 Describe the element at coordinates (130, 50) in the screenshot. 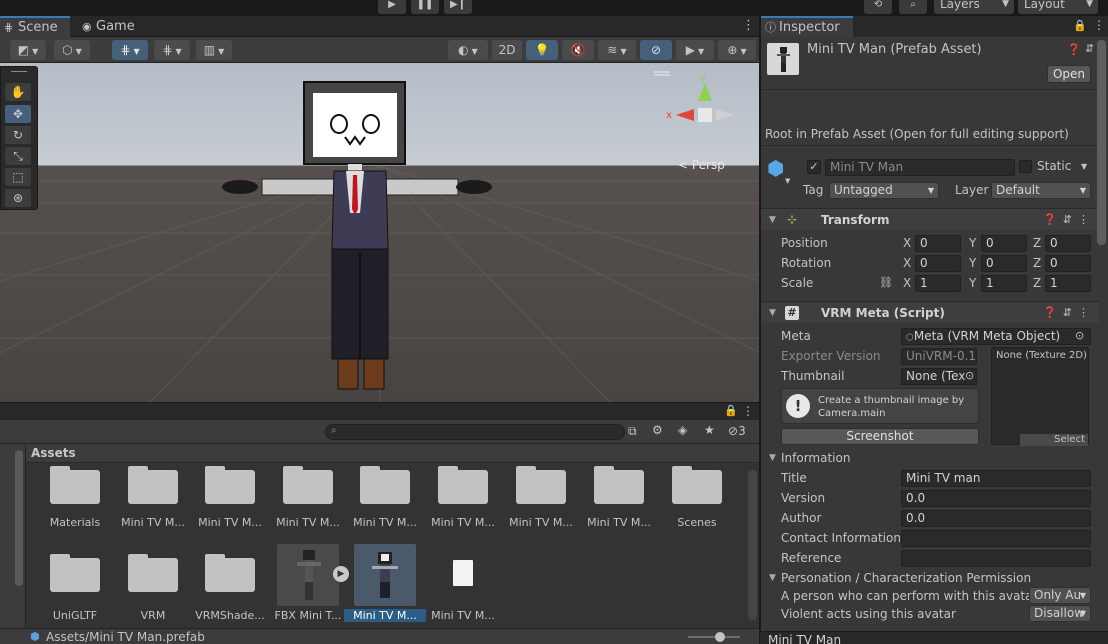

I see `grid-snap-button: ⋕ ▼` at that location.